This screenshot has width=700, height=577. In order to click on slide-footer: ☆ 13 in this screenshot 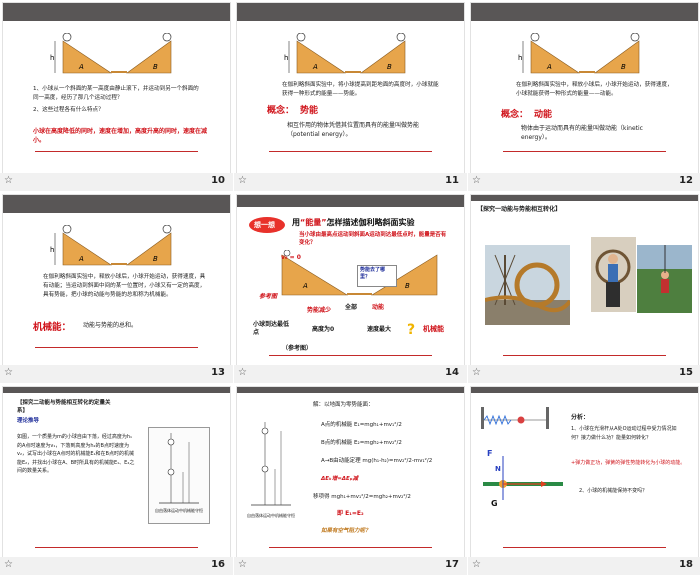, I will do `click(116, 374)`.